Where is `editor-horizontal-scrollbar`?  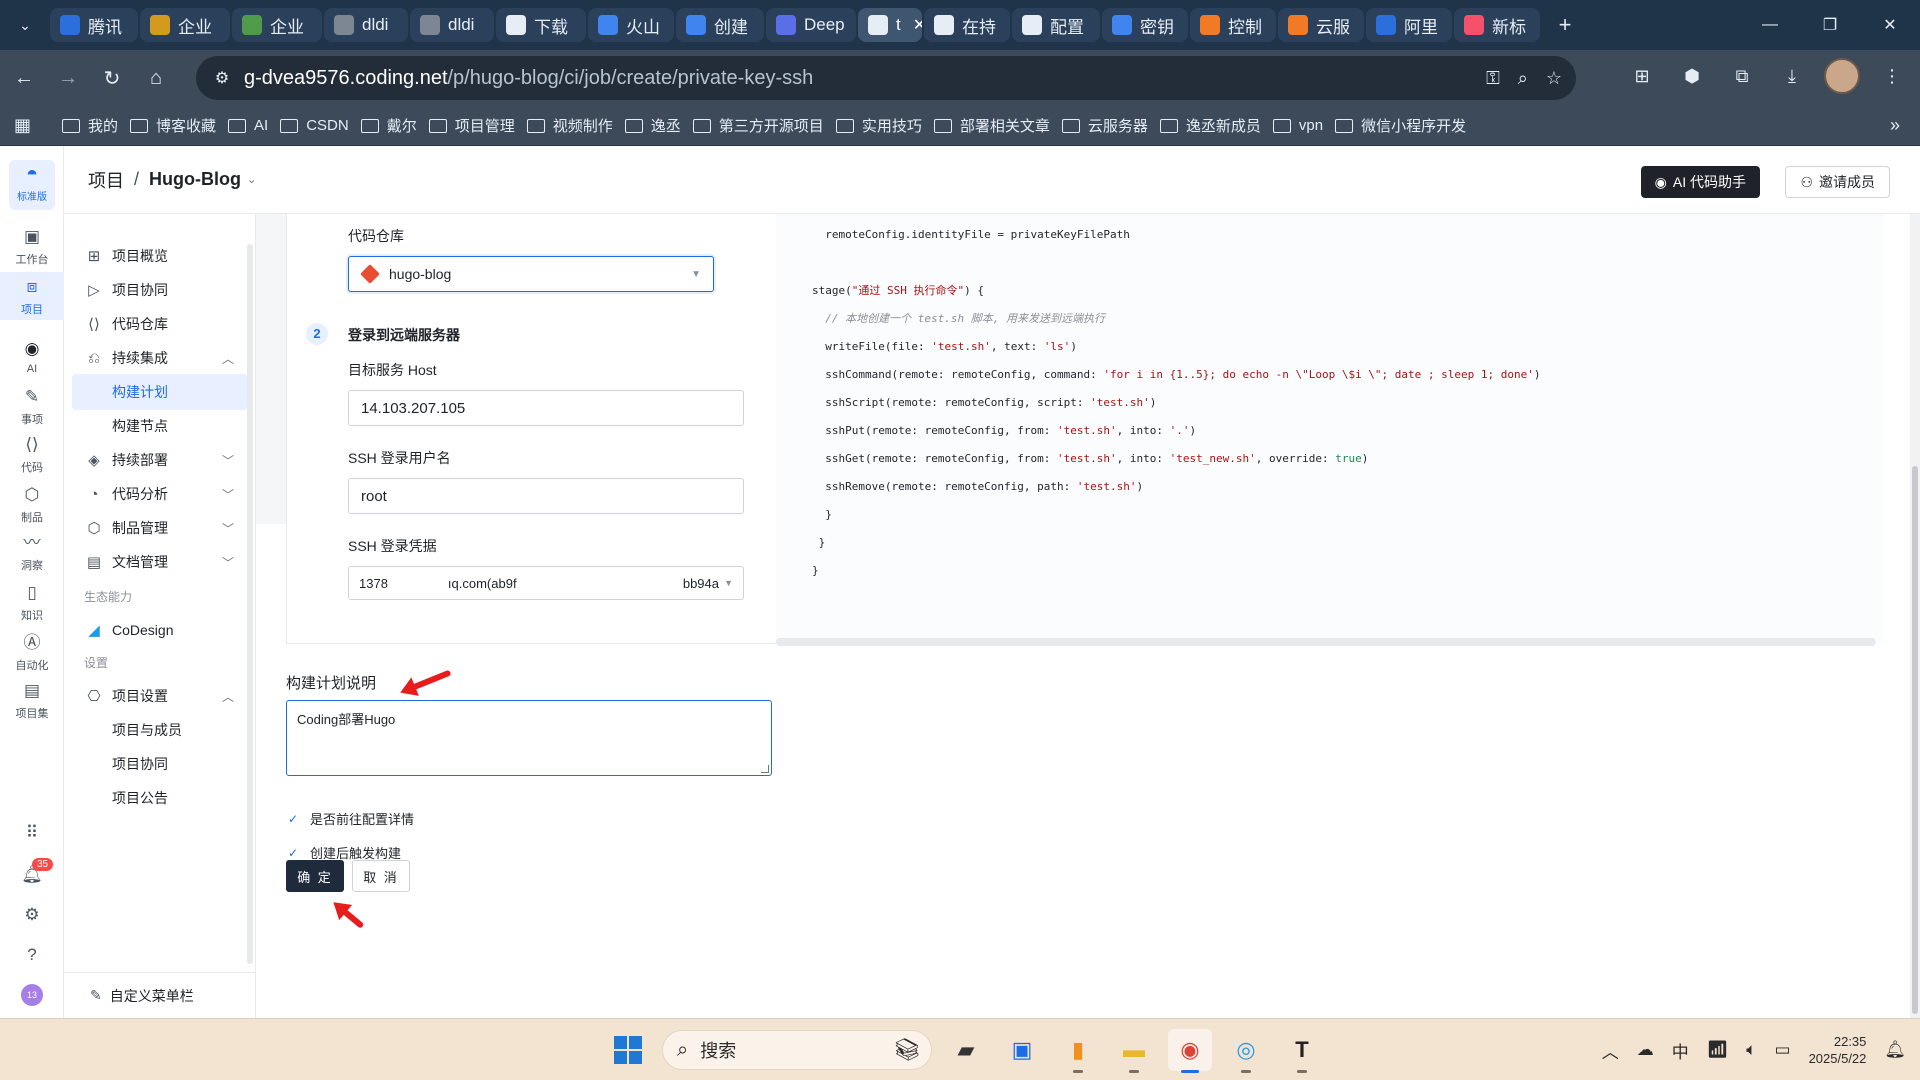
editor-horizontal-scrollbar is located at coordinates (1326, 642).